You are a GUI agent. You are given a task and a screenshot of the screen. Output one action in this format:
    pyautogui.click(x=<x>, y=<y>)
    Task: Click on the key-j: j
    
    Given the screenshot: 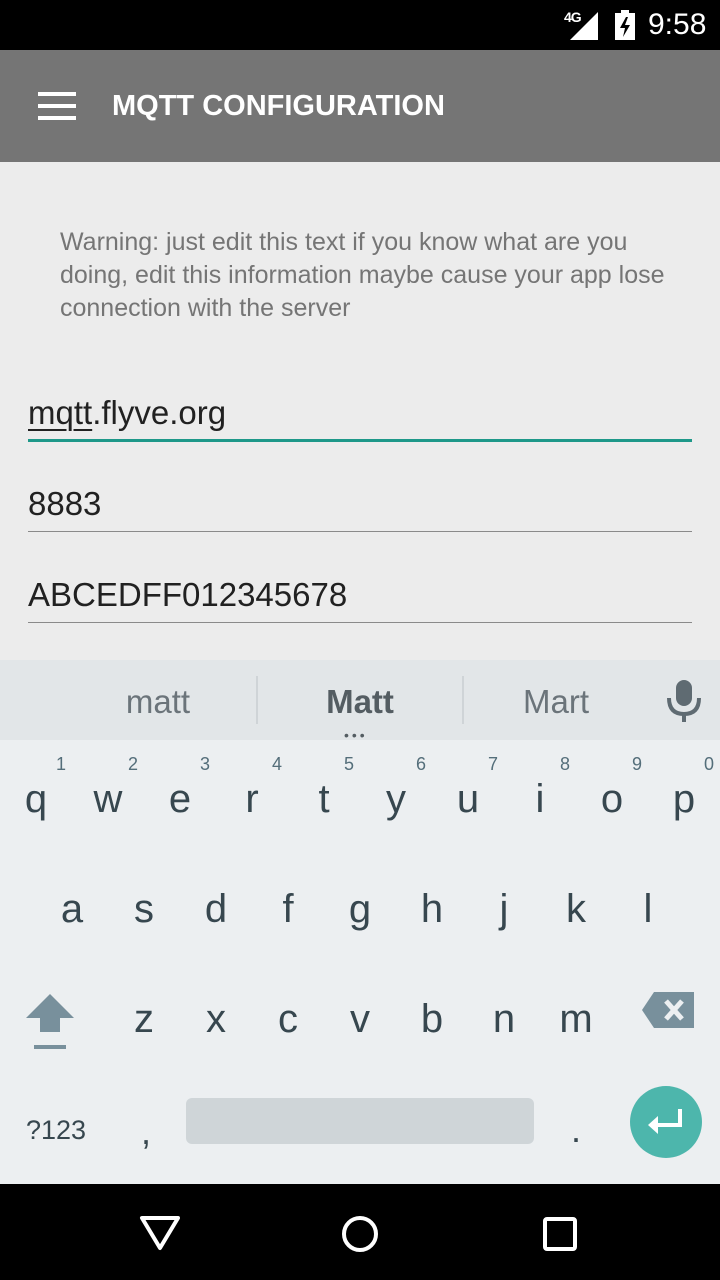 What is the action you would take?
    pyautogui.click(x=504, y=900)
    